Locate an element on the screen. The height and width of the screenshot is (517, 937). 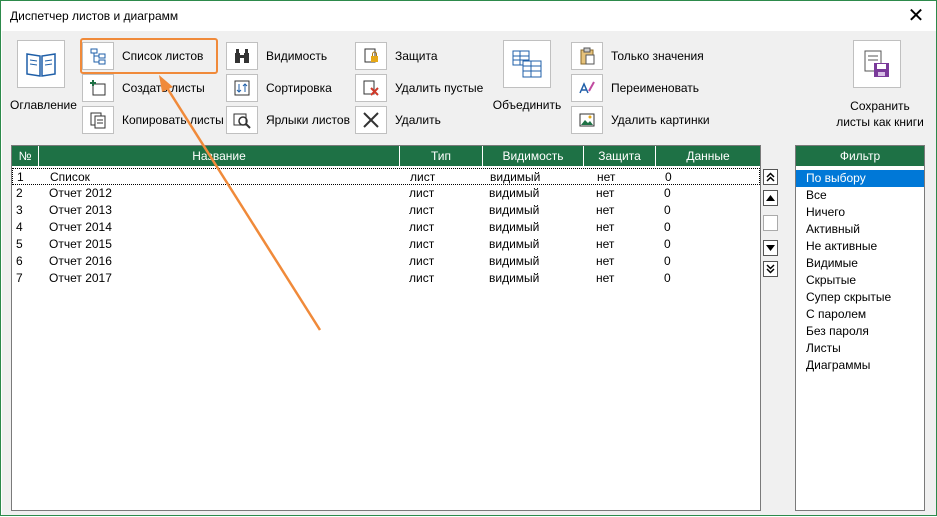
filter-item: Все is located at coordinates (860, 195).